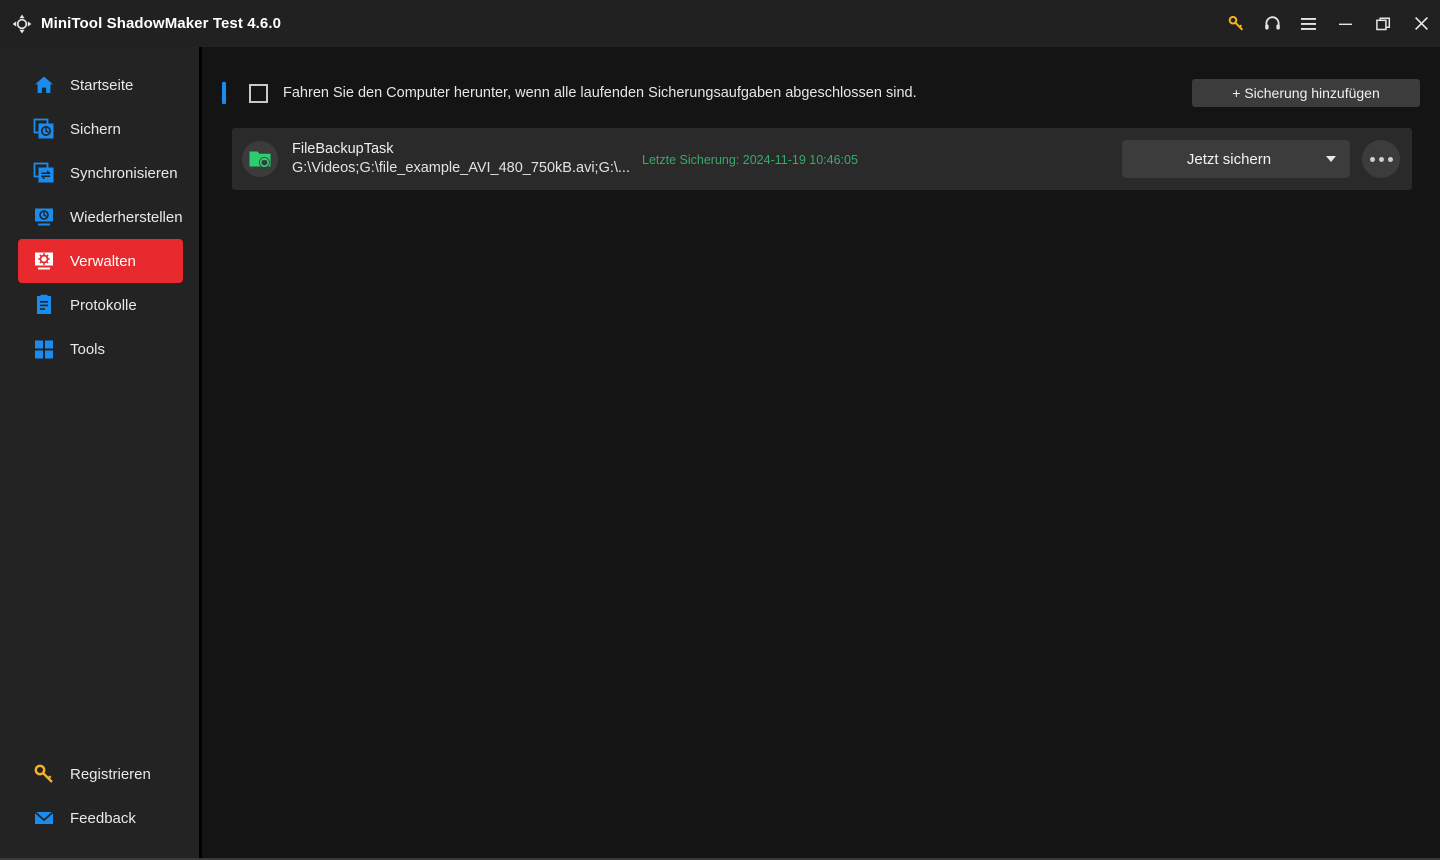 The width and height of the screenshot is (1440, 860). I want to click on sidebar-item-label: Wiederherstellen, so click(126, 217).